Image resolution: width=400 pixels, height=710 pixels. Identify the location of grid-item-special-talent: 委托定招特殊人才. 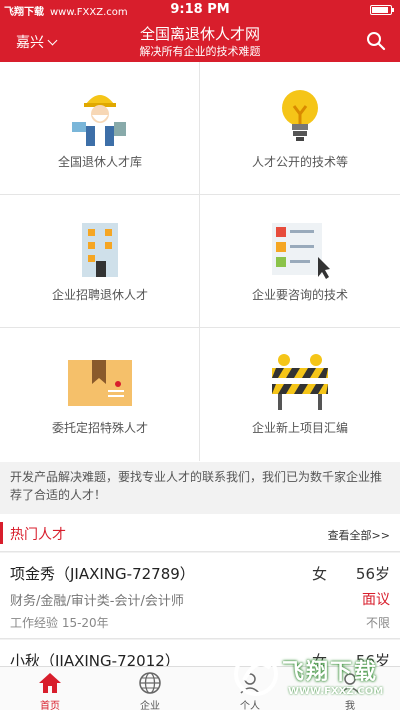
(100, 394).